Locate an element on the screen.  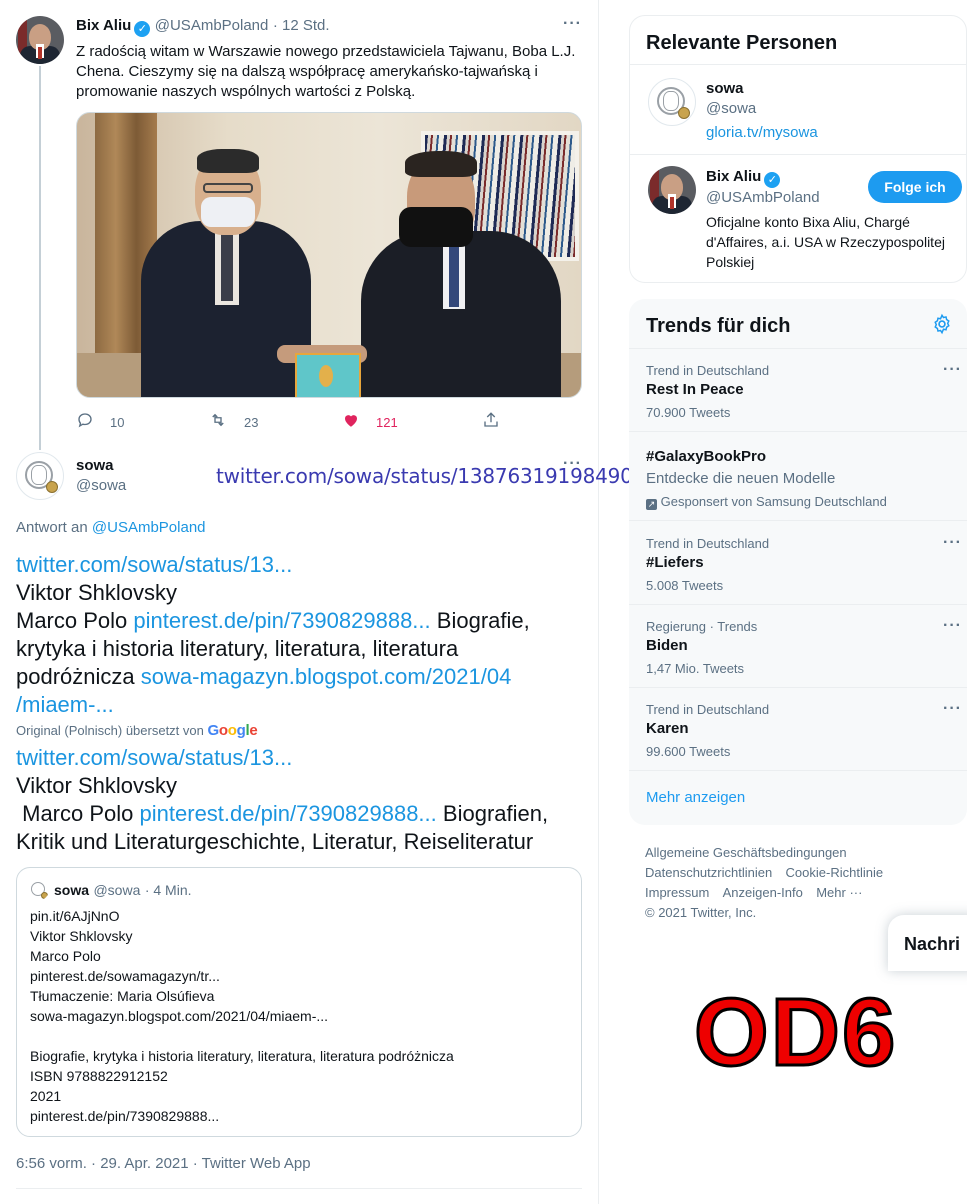
promoted-description: Entdecke die neuen Modelle is located at coordinates (741, 478).